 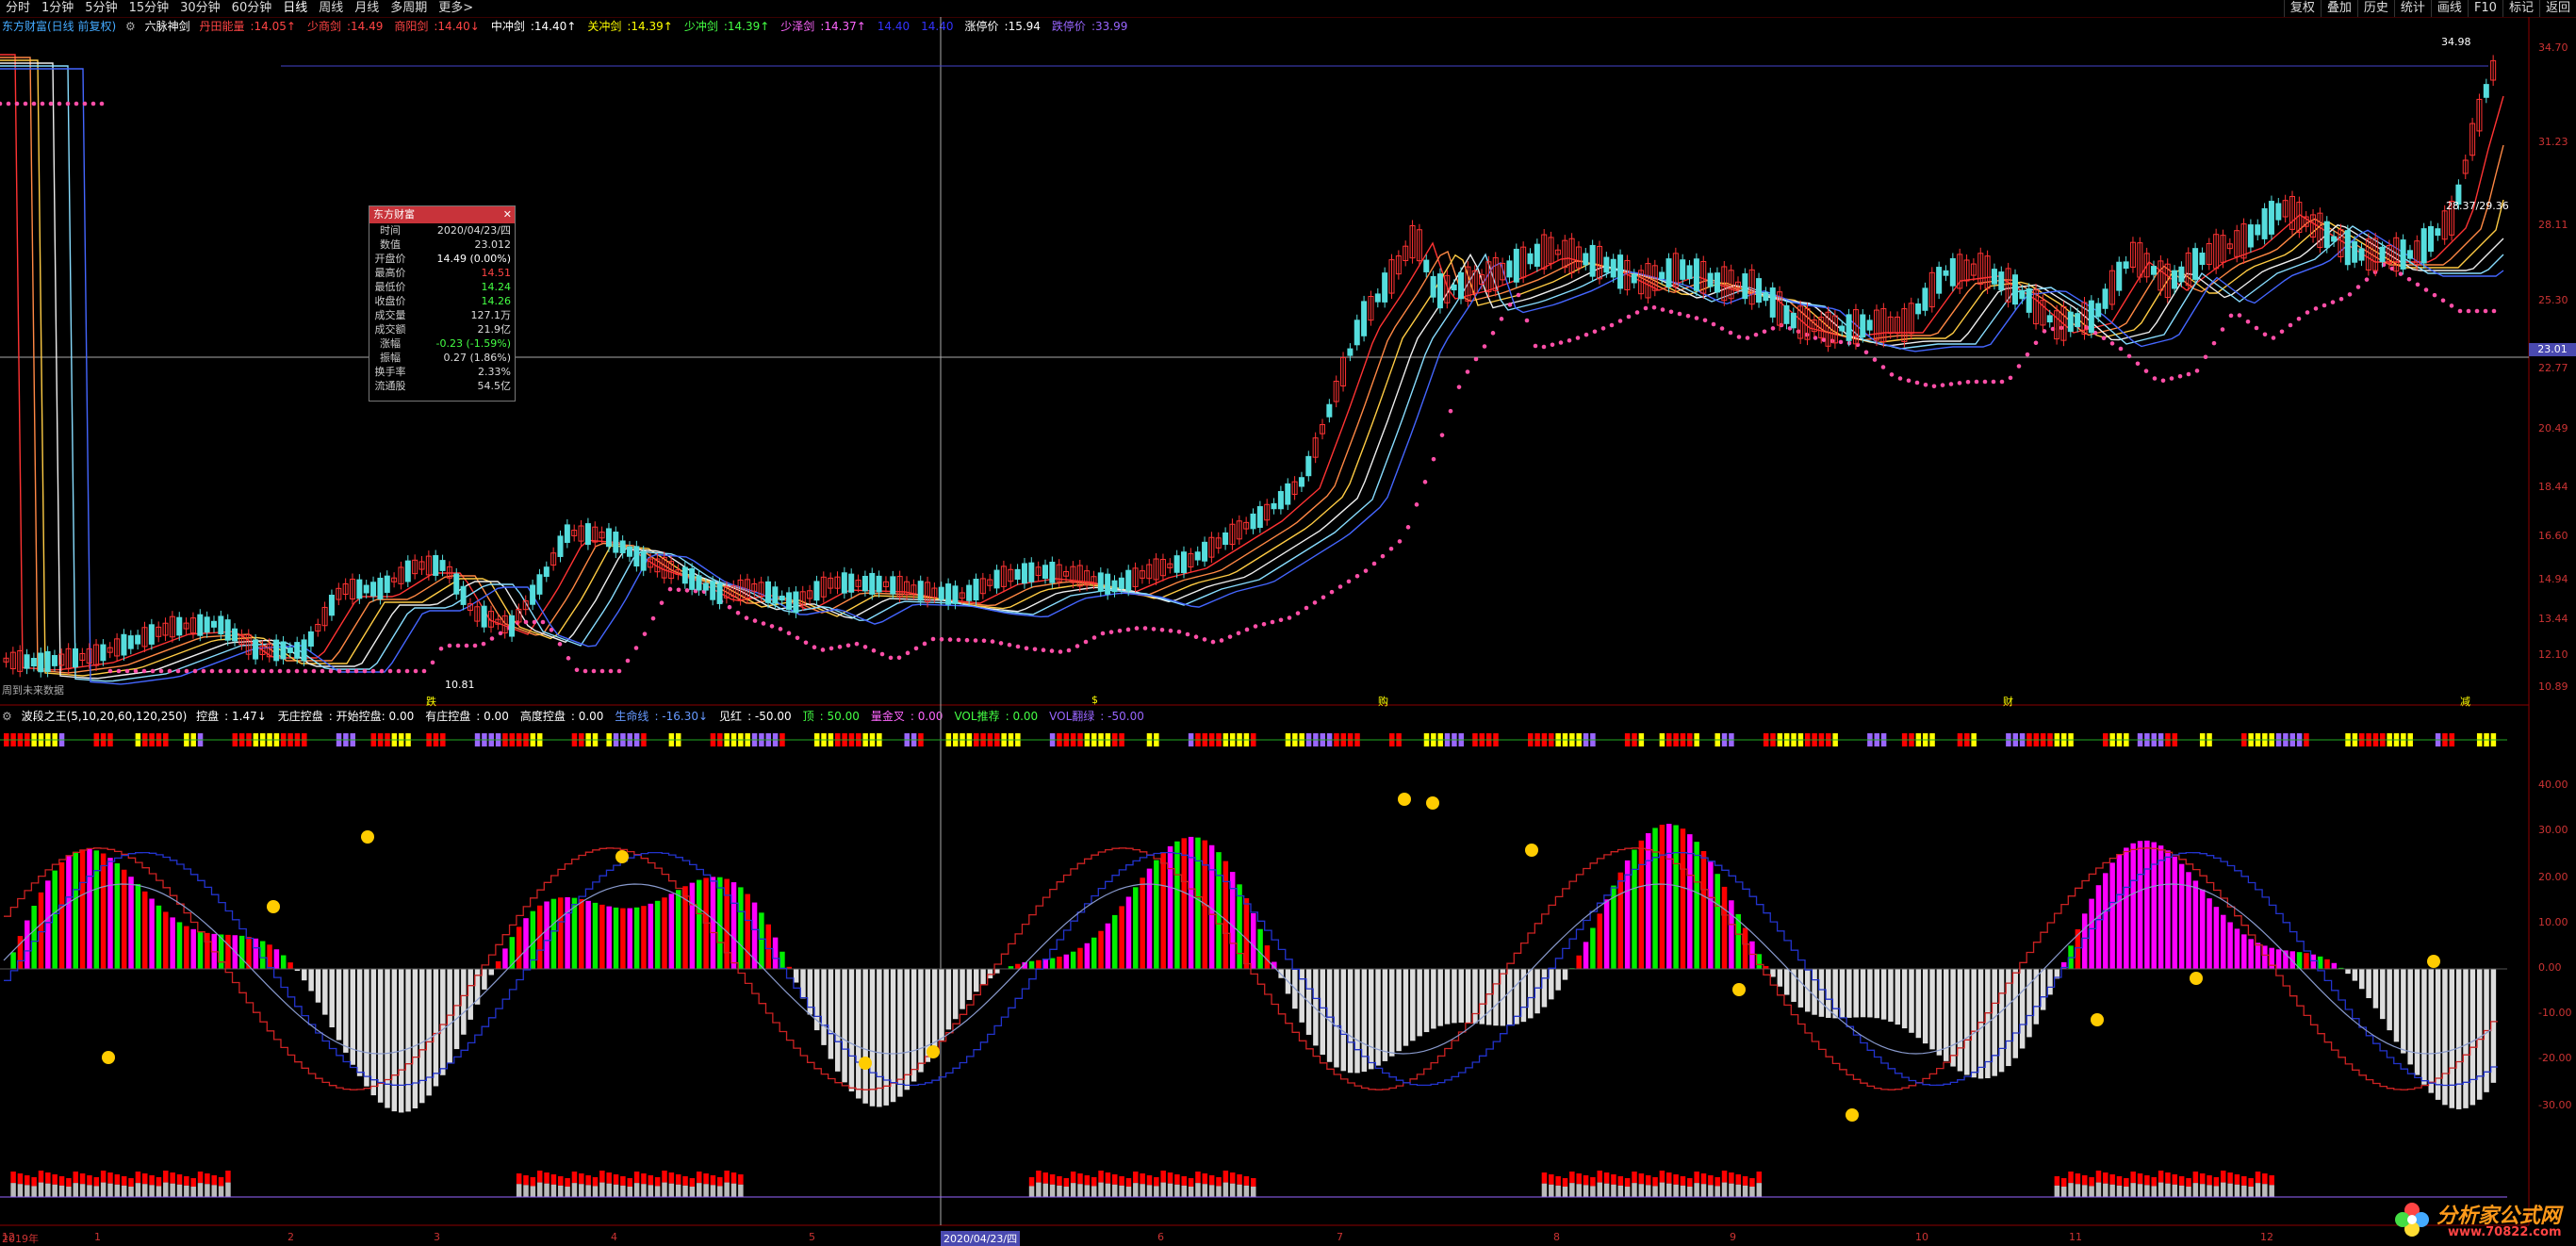 What do you see at coordinates (1531, 850) in the screenshot?
I see `smiley-icon` at bounding box center [1531, 850].